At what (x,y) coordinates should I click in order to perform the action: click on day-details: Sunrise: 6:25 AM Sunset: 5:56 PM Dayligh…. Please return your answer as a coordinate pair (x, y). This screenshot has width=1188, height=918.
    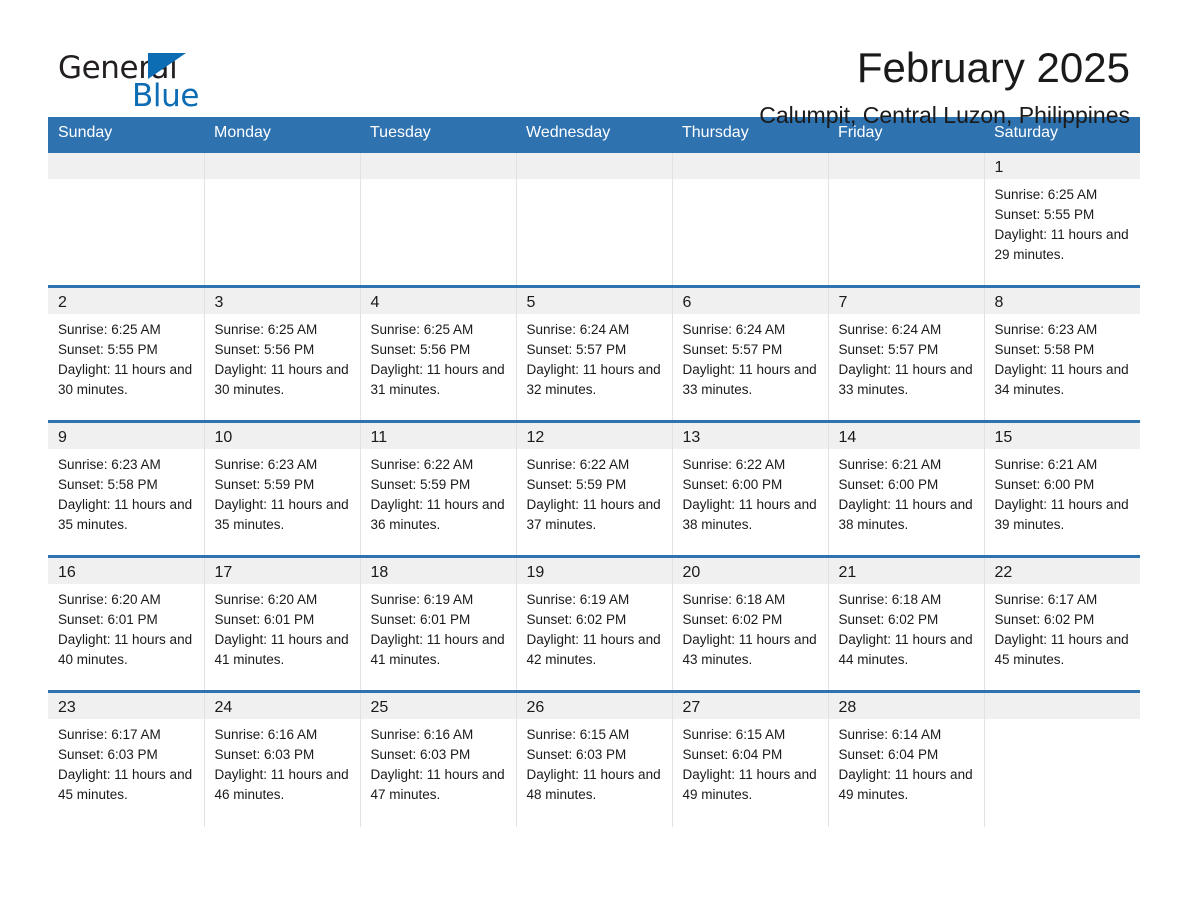
    Looking at the image, I should click on (282, 357).